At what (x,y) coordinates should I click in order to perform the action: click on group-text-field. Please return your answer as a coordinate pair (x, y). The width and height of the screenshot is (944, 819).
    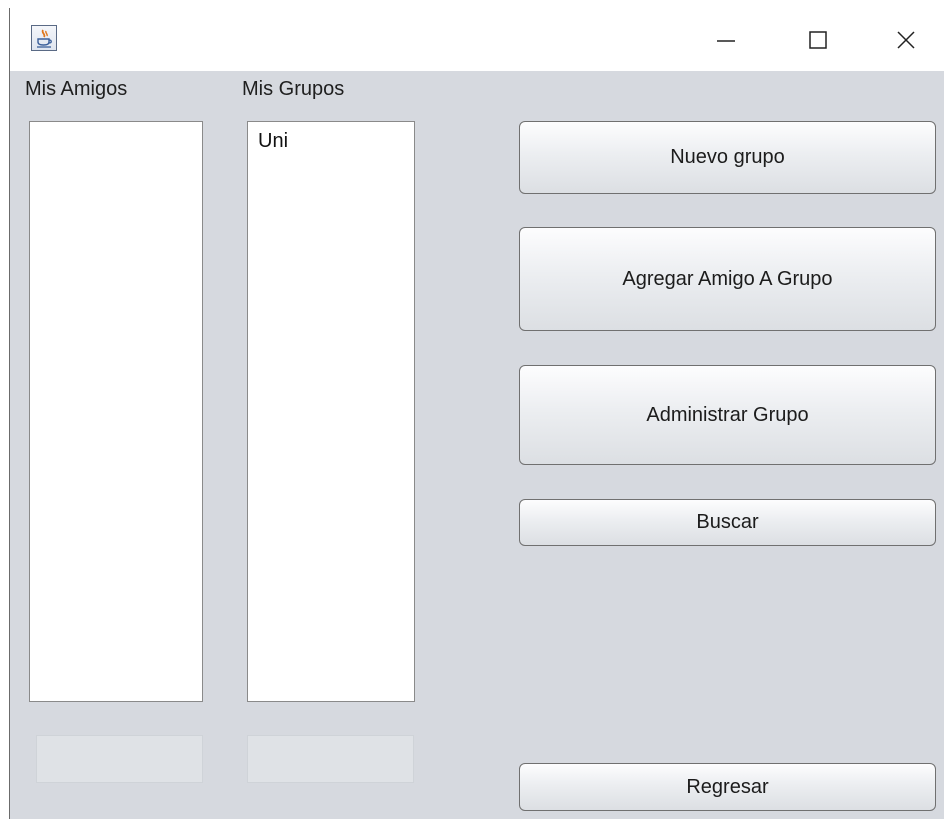
    Looking at the image, I should click on (330, 759).